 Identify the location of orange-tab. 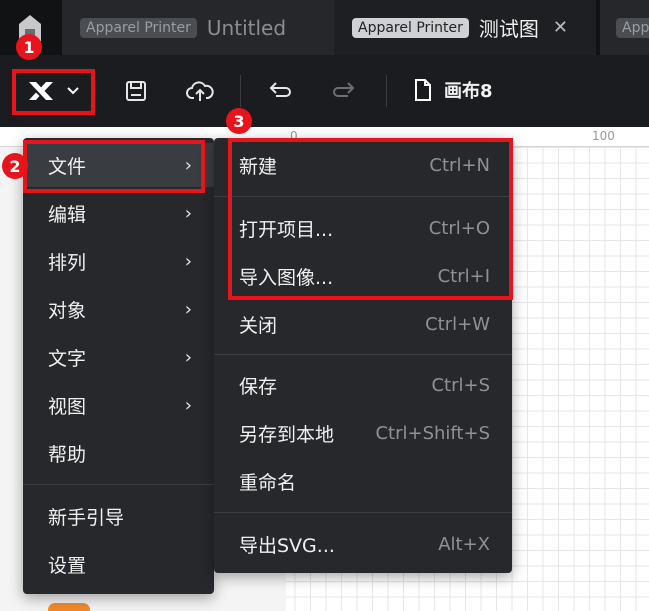
(69, 607).